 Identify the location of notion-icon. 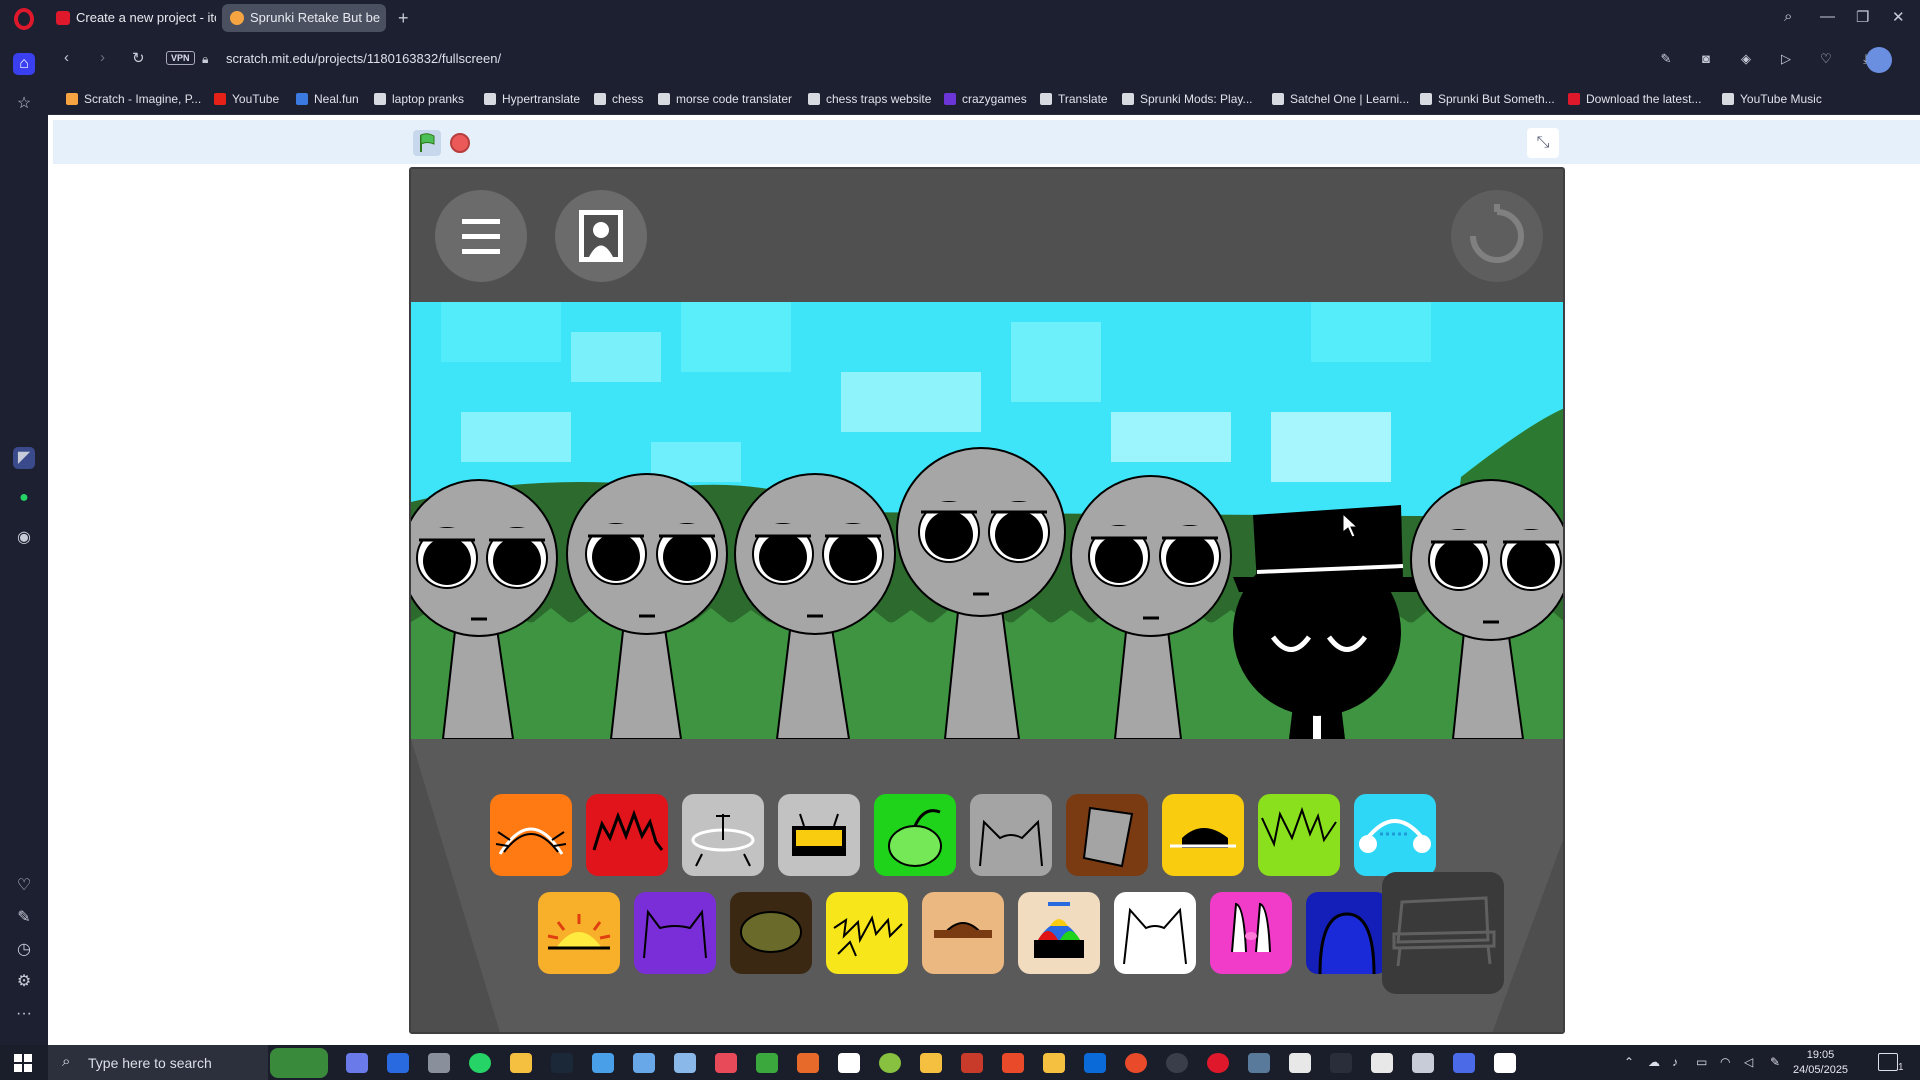
(1382, 1063).